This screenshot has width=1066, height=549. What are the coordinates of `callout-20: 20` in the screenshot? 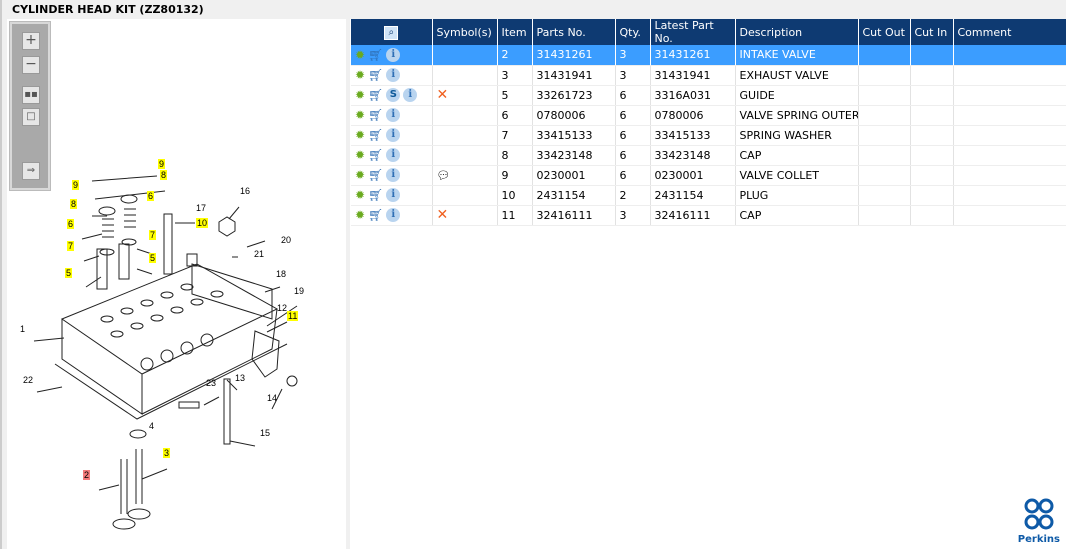 It's located at (286, 240).